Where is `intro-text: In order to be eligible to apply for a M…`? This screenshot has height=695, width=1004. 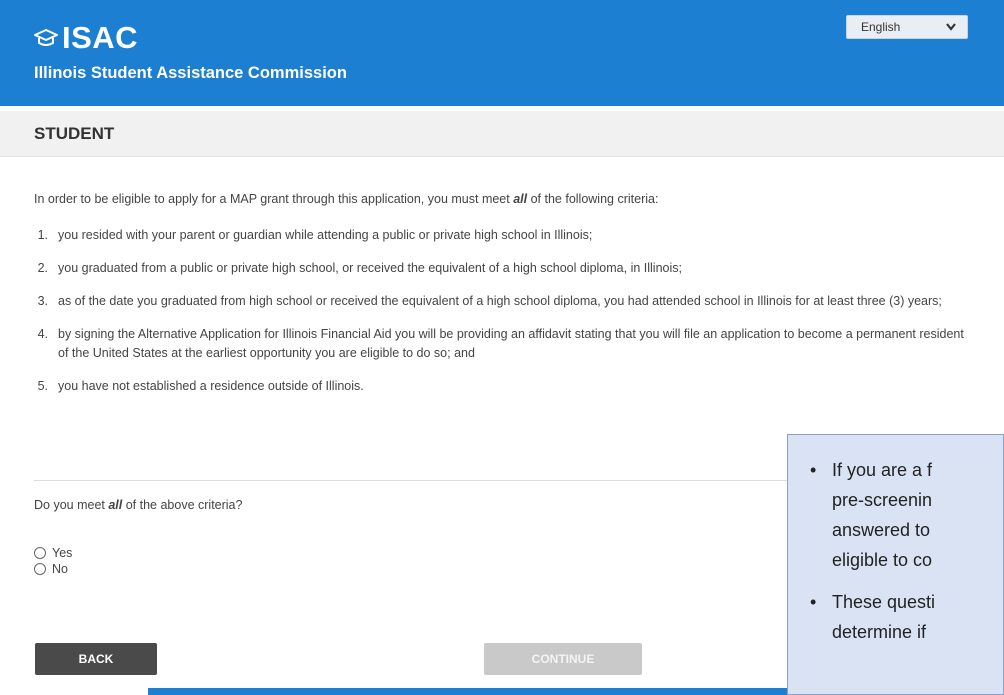 intro-text: In order to be eligible to apply for a M… is located at coordinates (346, 199).